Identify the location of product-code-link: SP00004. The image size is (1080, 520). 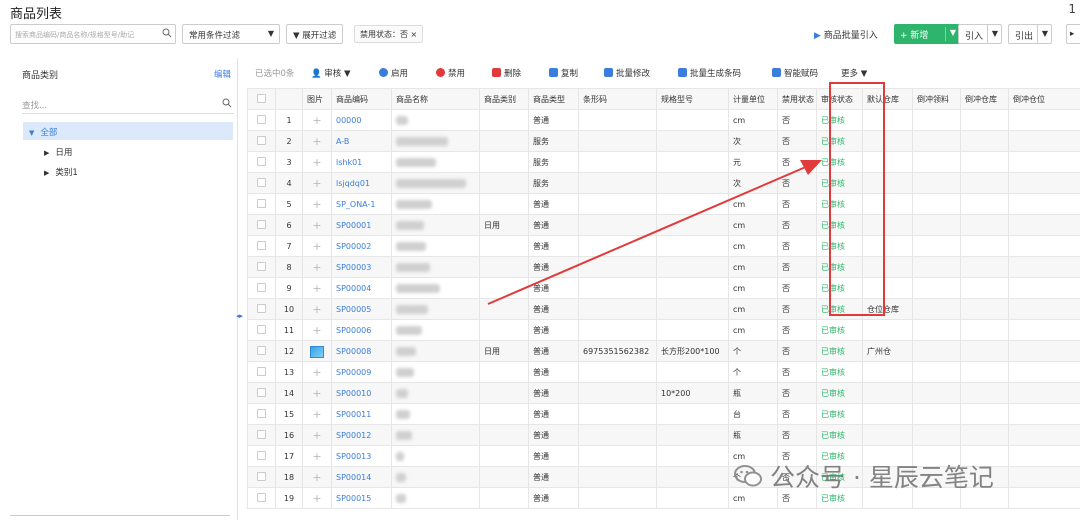
(361, 288).